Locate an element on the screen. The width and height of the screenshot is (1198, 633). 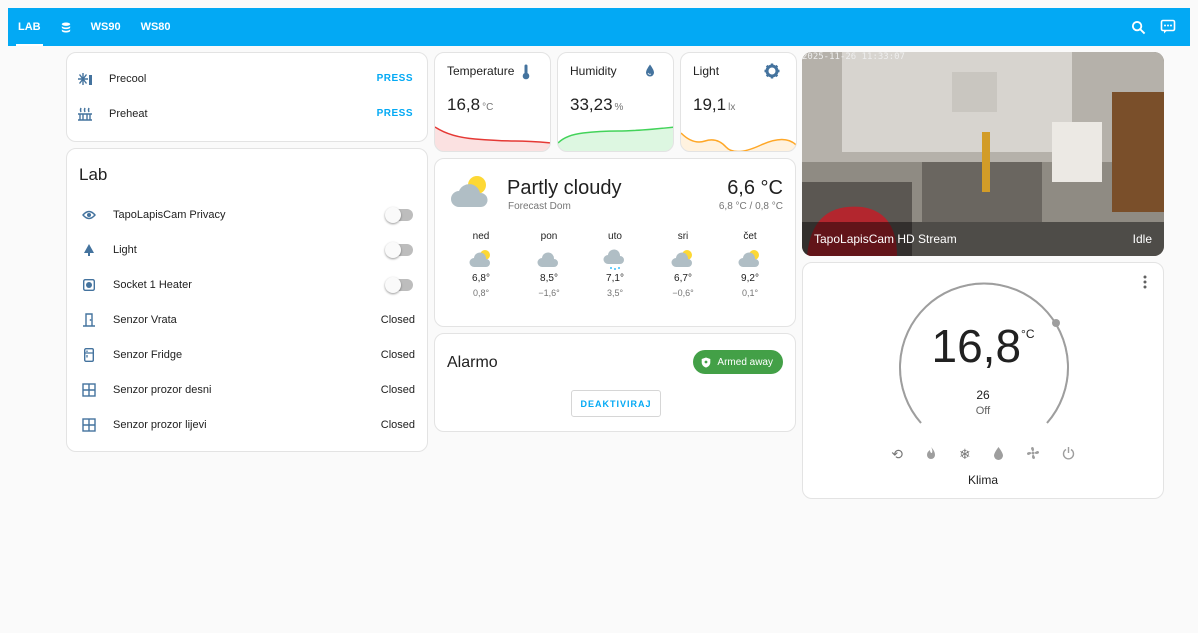
socket-row: Socket 1 Heater is located at coordinates (249, 284).